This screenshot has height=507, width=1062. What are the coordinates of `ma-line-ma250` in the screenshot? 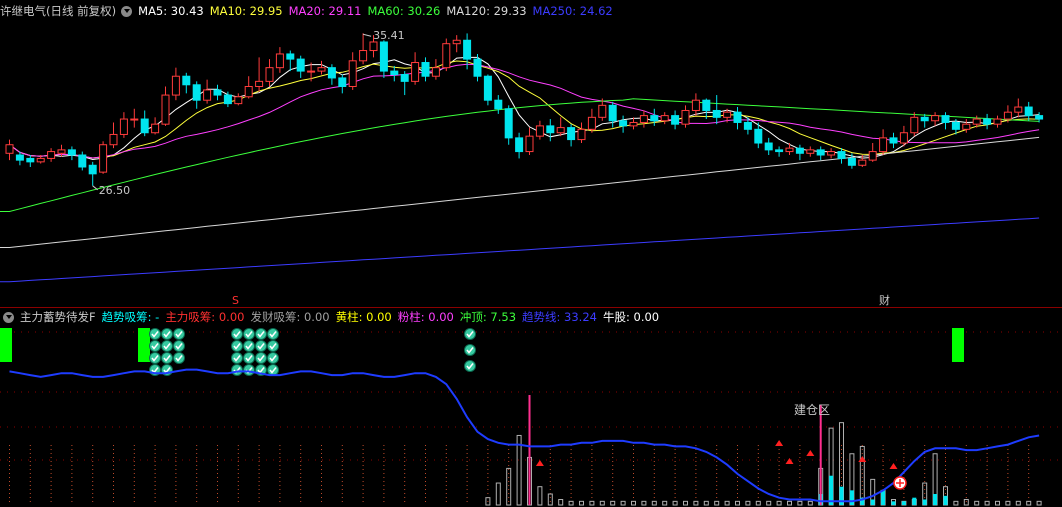 It's located at (520, 250).